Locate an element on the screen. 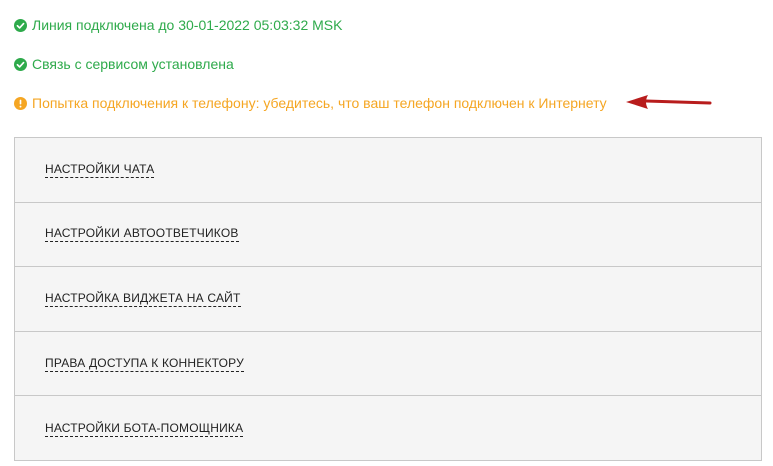 The width and height of the screenshot is (773, 466). accordion-item-label: НАСТРОЙКА ВИДЖЕТА НА САЙТ is located at coordinates (143, 299).